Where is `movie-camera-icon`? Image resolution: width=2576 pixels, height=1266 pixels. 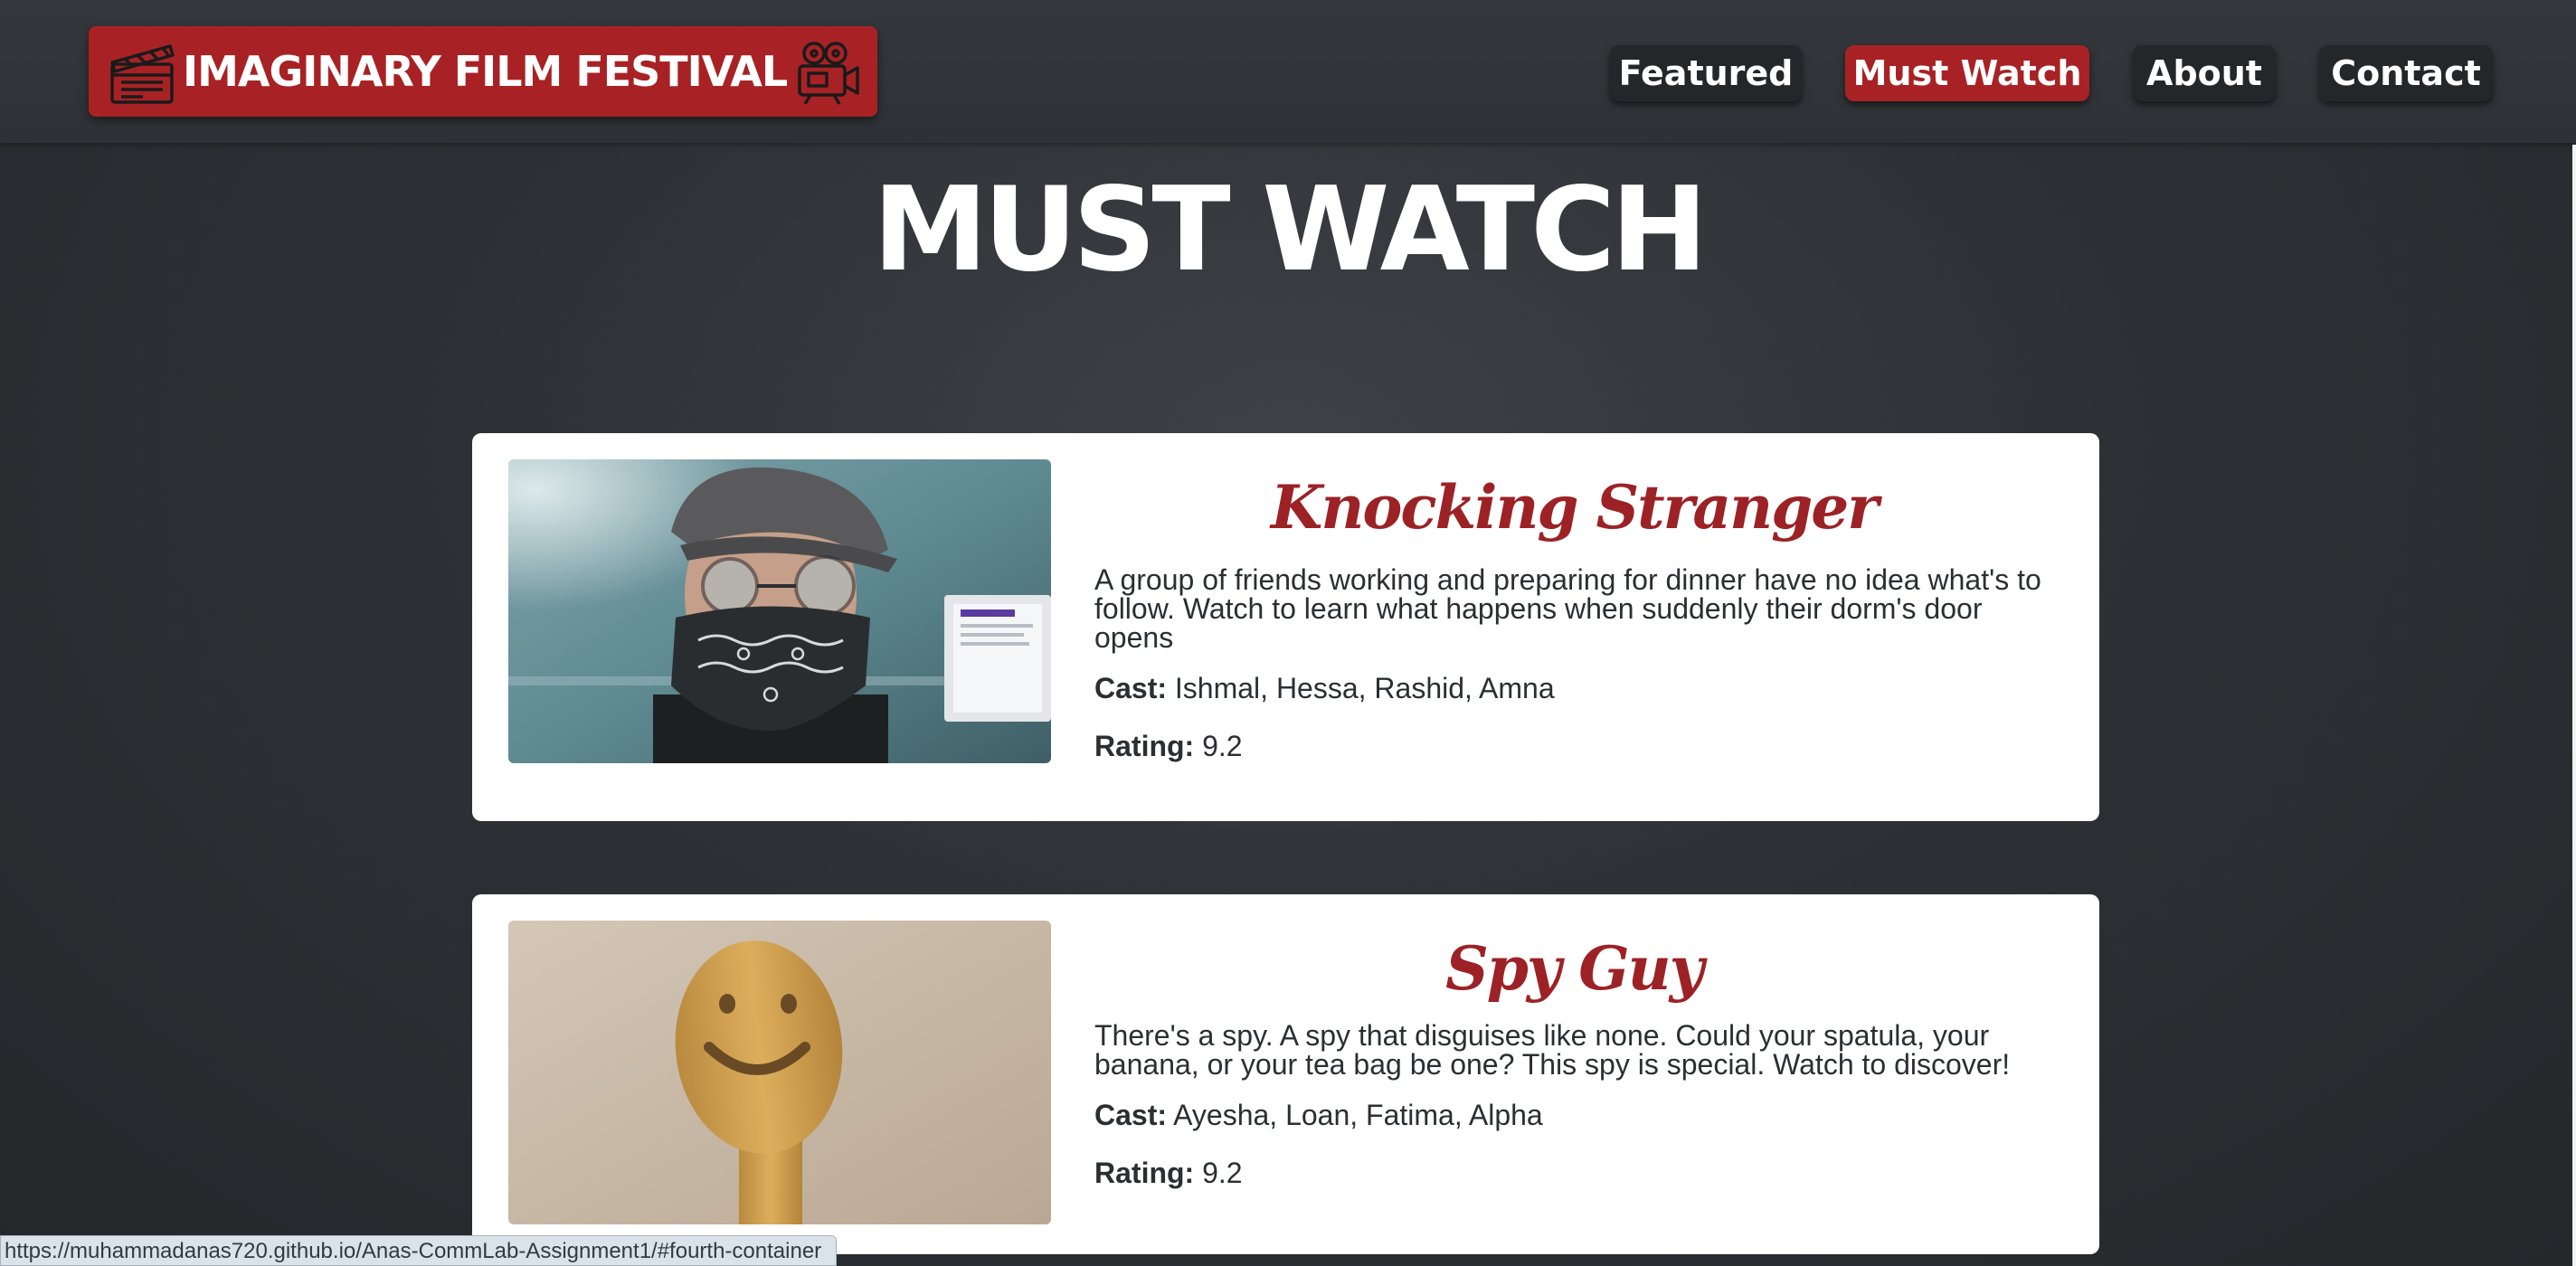 movie-camera-icon is located at coordinates (827, 71).